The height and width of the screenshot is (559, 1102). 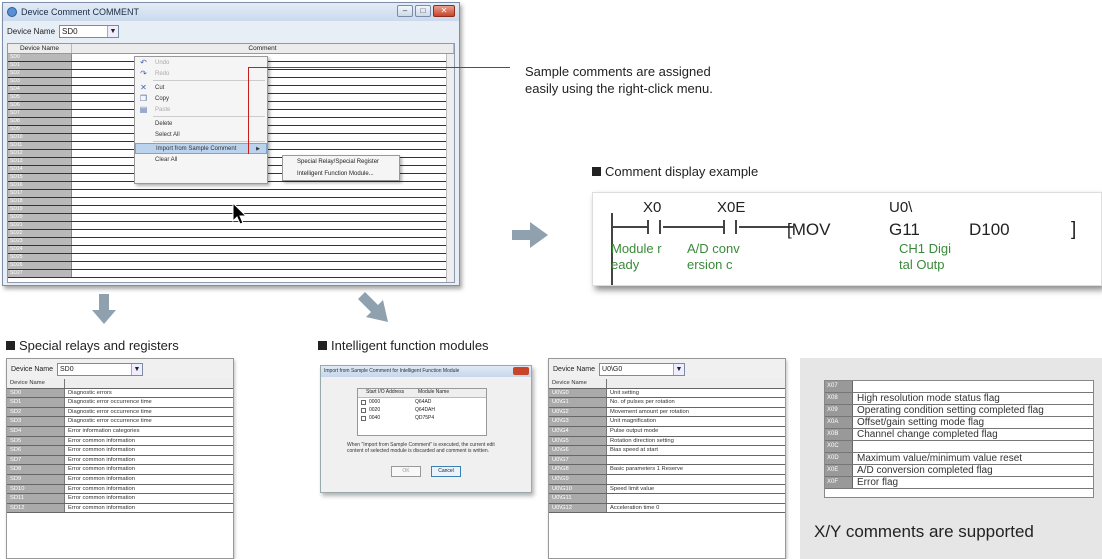 I want to click on xy-row: X07, so click(x=959, y=387).